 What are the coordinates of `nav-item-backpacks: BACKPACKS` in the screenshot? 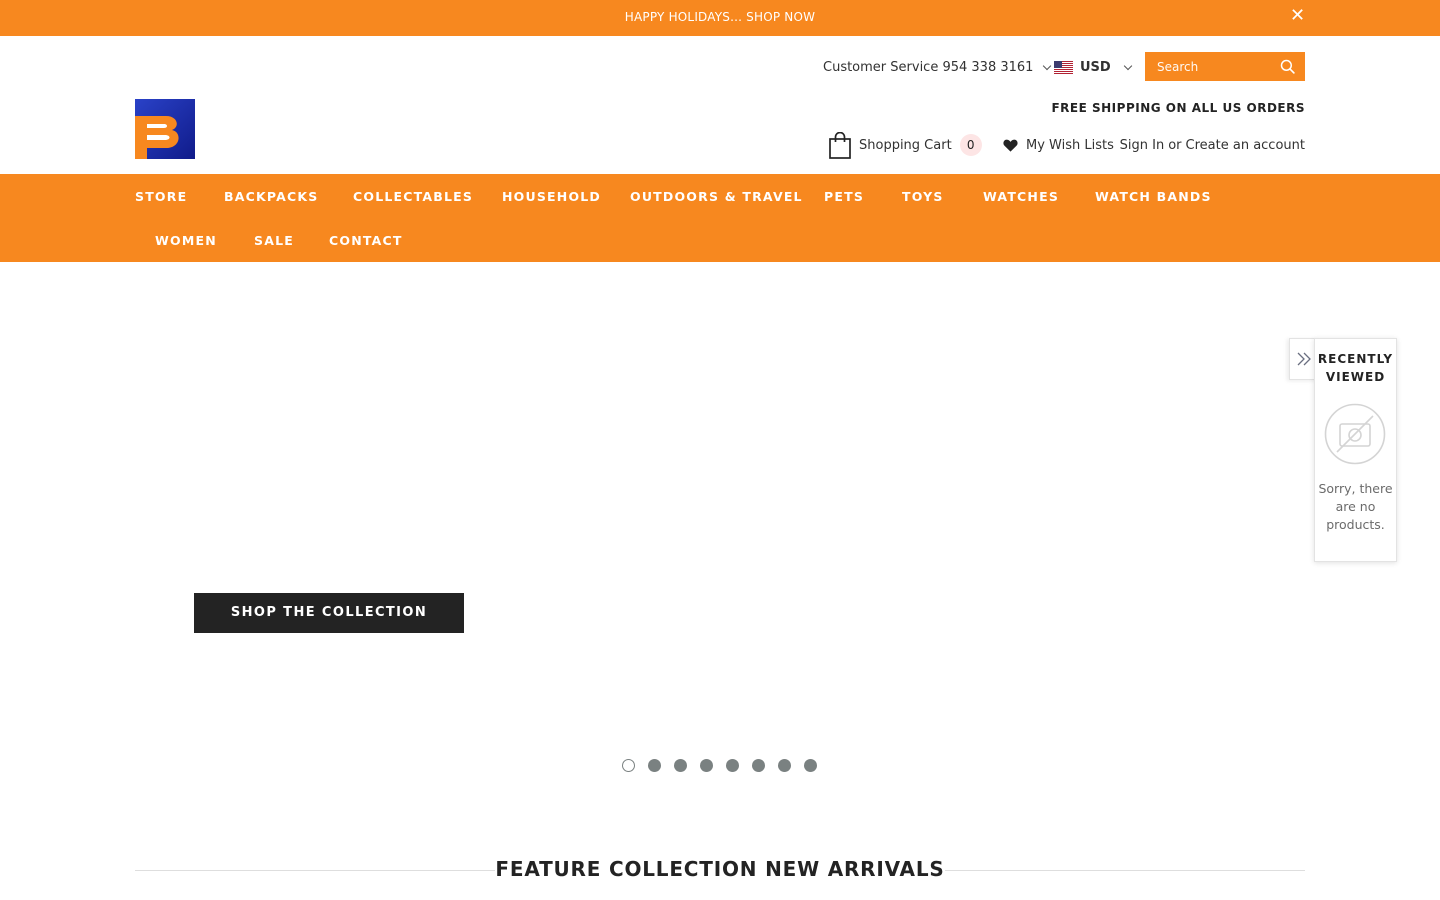 It's located at (271, 196).